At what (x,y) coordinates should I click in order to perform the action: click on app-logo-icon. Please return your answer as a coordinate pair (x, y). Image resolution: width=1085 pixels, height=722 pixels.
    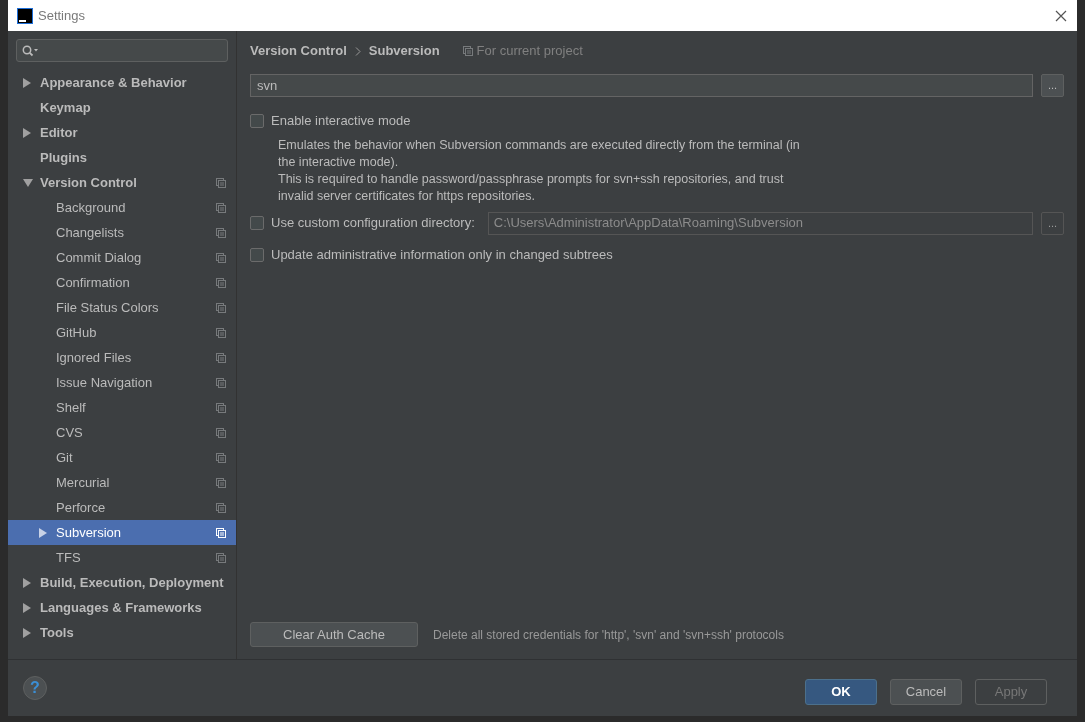
    Looking at the image, I should click on (25, 15).